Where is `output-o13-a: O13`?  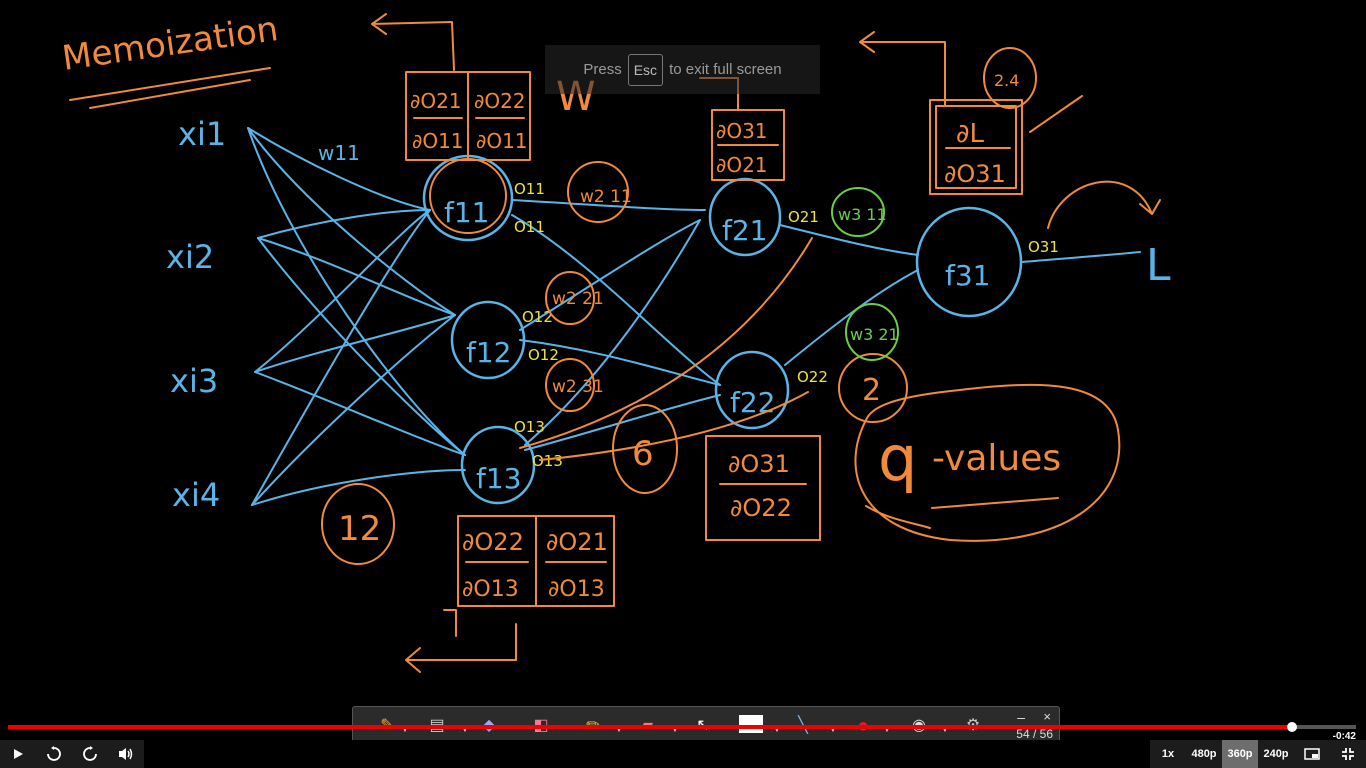 output-o13-a: O13 is located at coordinates (529, 427).